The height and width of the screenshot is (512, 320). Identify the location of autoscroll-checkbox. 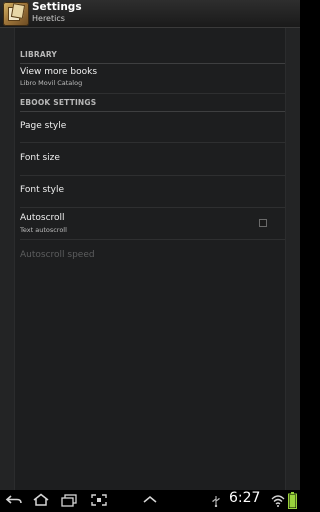
(263, 223).